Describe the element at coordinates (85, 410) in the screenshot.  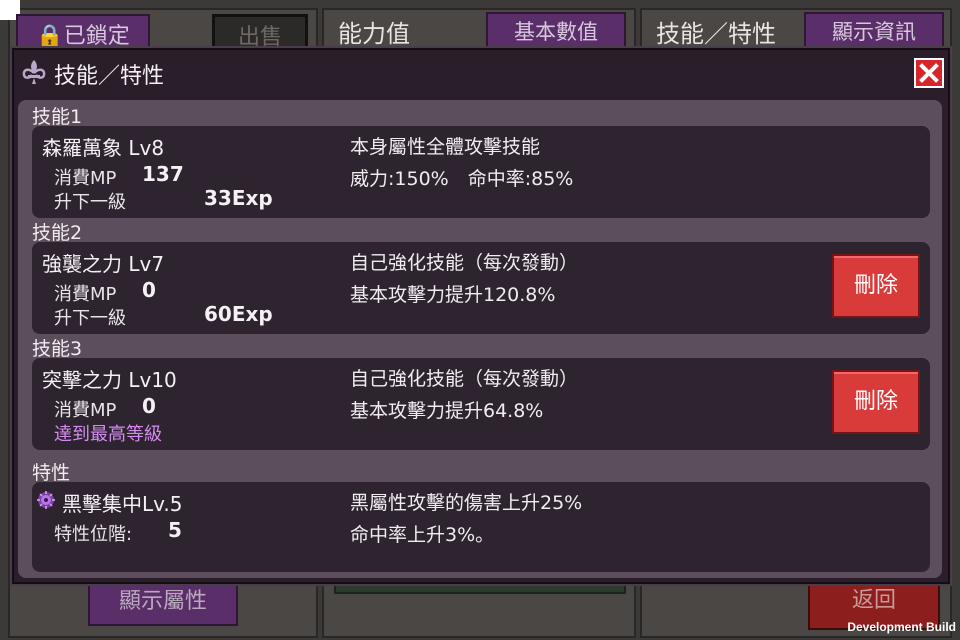
I see `skill-3-mp-label: 消費MP` at that location.